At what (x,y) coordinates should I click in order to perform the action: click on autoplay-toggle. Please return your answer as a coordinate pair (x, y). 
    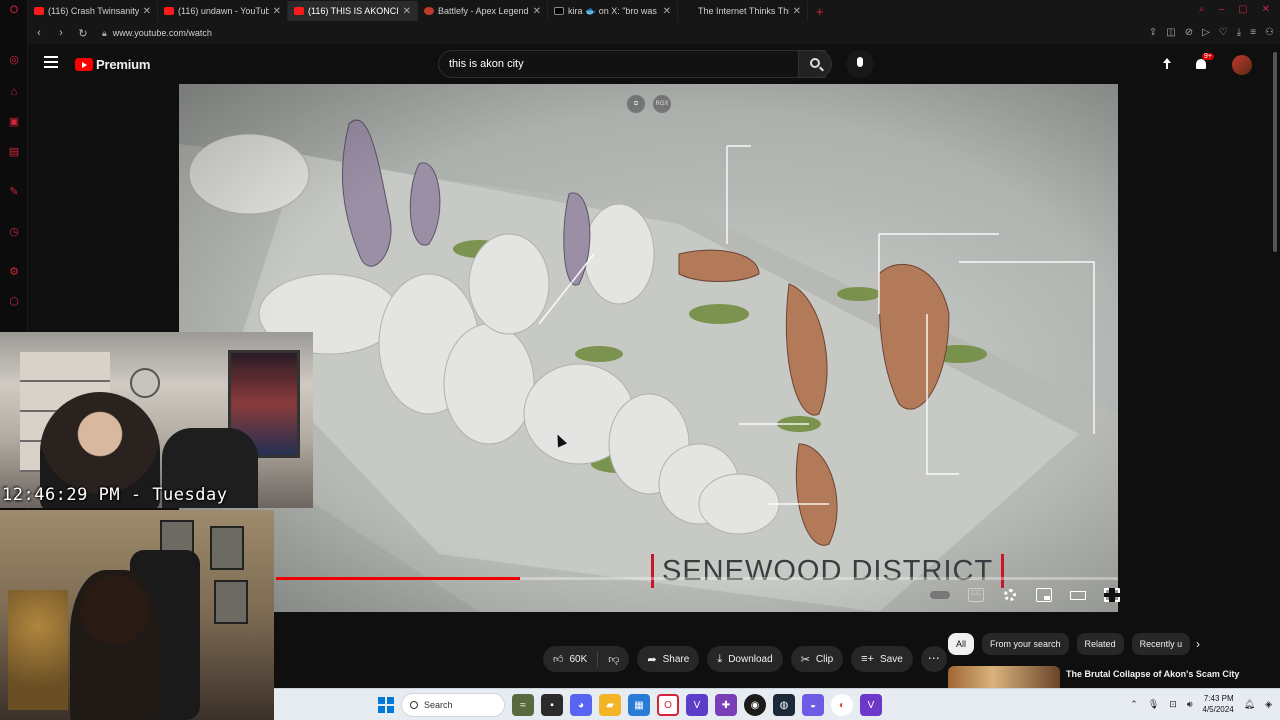
    Looking at the image, I should click on (940, 595).